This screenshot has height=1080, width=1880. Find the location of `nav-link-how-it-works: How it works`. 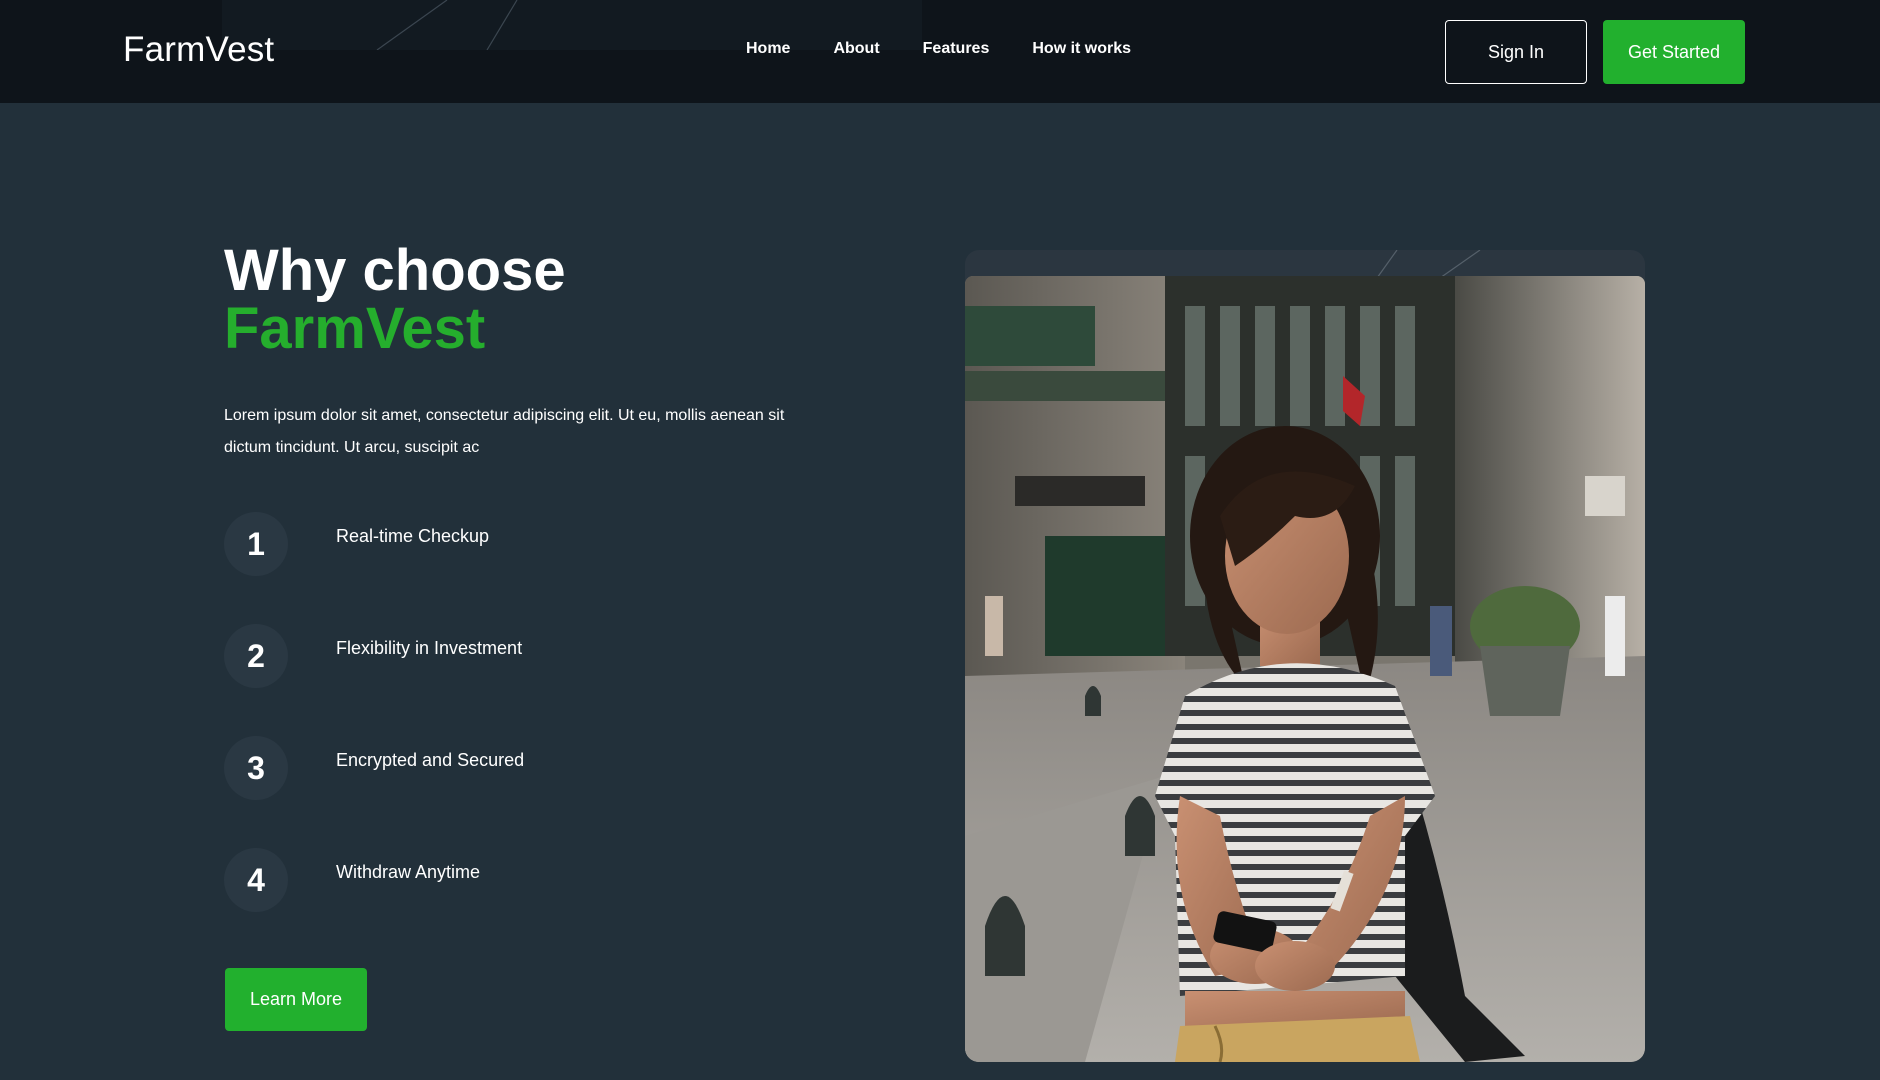

nav-link-how-it-works: How it works is located at coordinates (1081, 49).